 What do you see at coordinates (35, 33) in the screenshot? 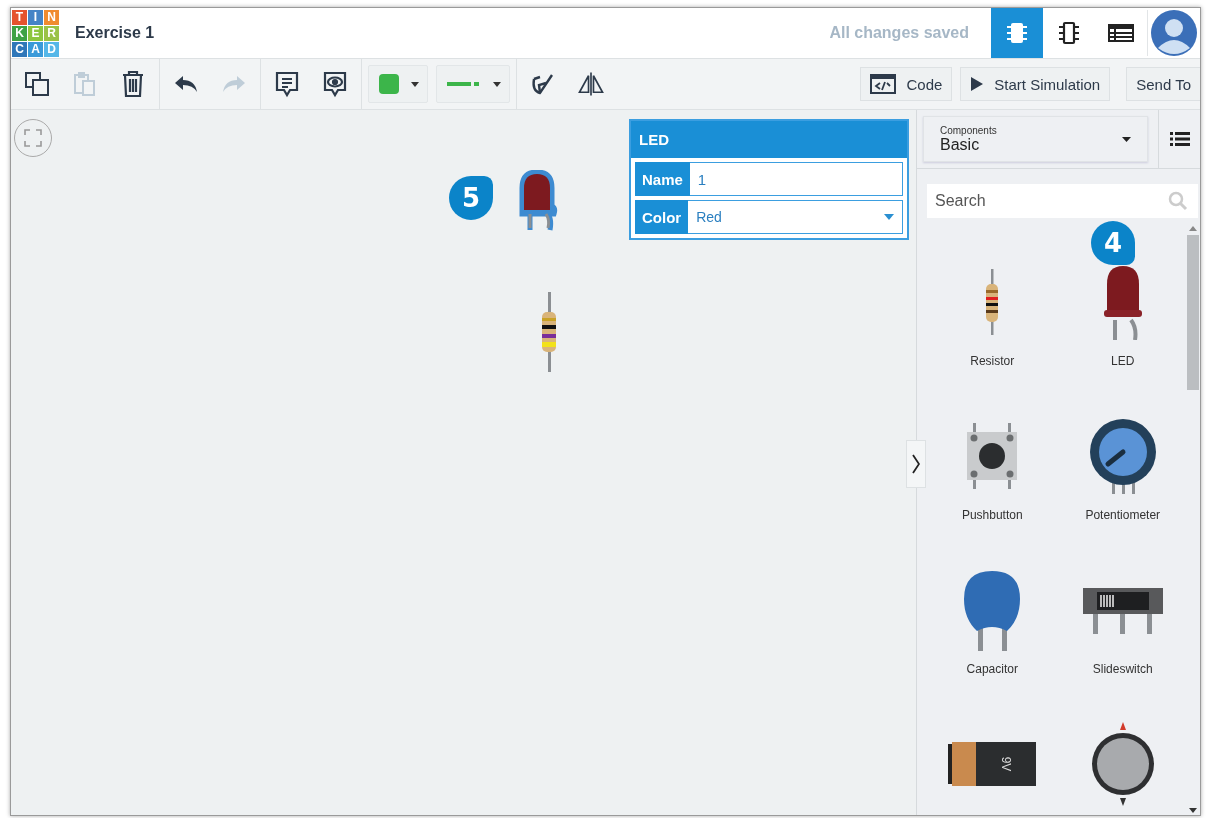
I see `logo: T I N K E R C A D` at bounding box center [35, 33].